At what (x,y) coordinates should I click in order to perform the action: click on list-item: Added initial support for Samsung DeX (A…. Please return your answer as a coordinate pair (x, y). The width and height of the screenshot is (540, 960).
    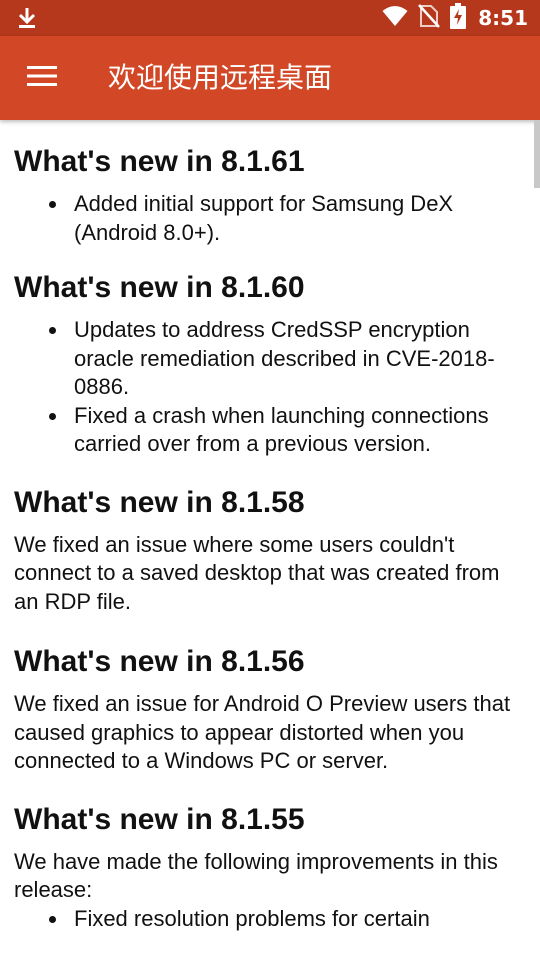
    Looking at the image, I should click on (284, 218).